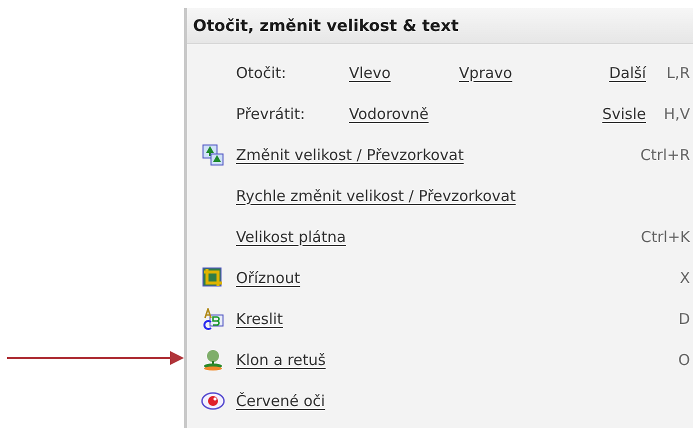 This screenshot has height=428, width=693. What do you see at coordinates (677, 73) in the screenshot?
I see `shortcut-label: L,R` at bounding box center [677, 73].